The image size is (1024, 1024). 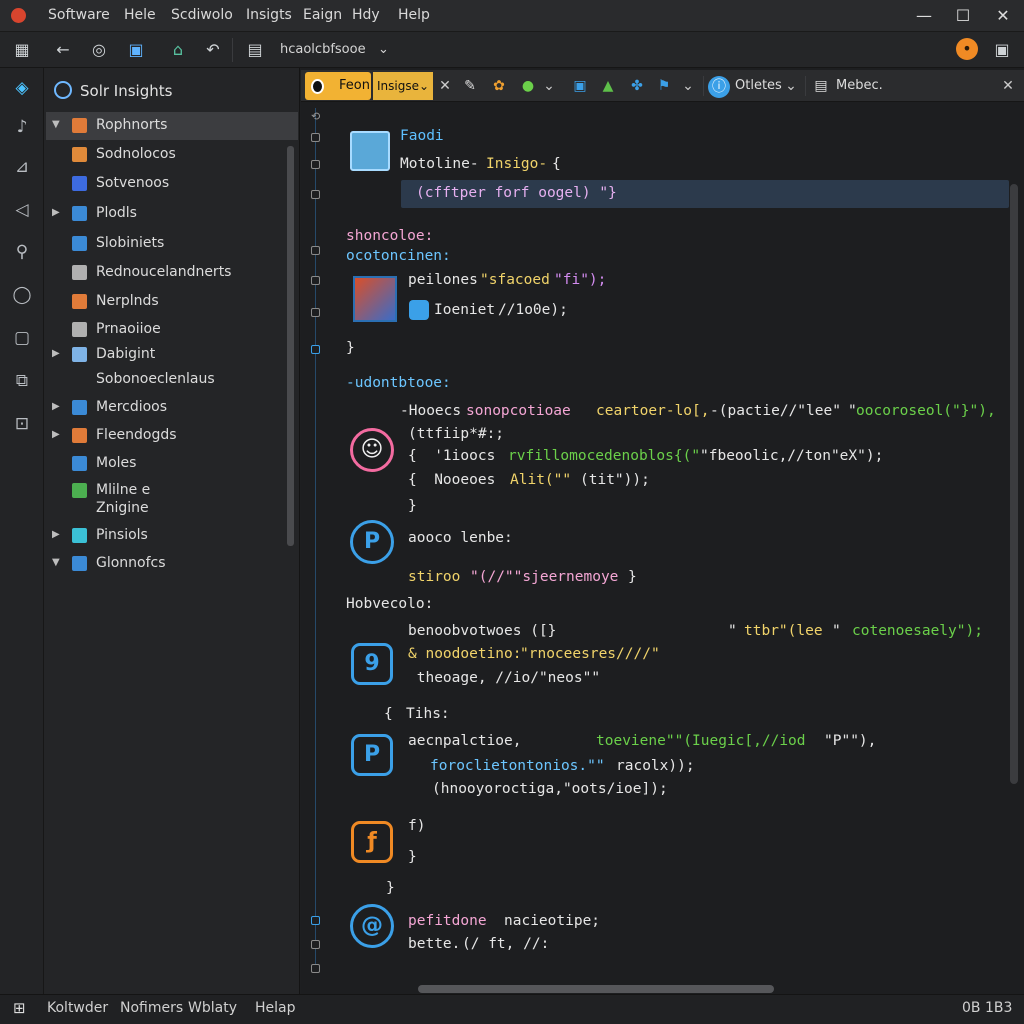 I want to click on windows-icon: ⊞, so click(x=21, y=1008).